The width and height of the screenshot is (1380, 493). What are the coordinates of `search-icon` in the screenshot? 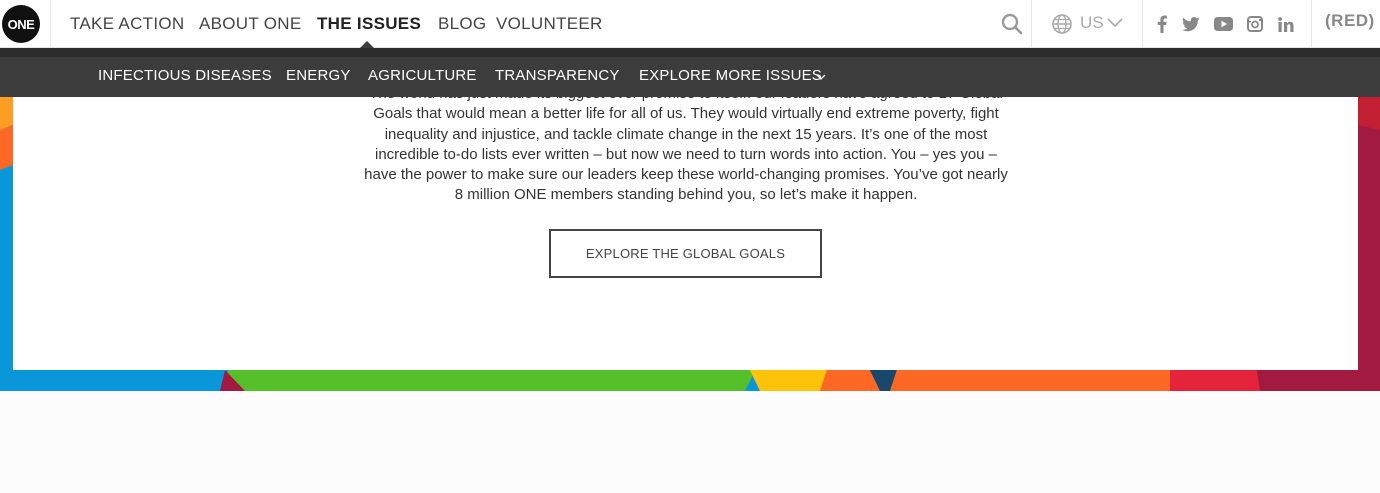 It's located at (1012, 24).